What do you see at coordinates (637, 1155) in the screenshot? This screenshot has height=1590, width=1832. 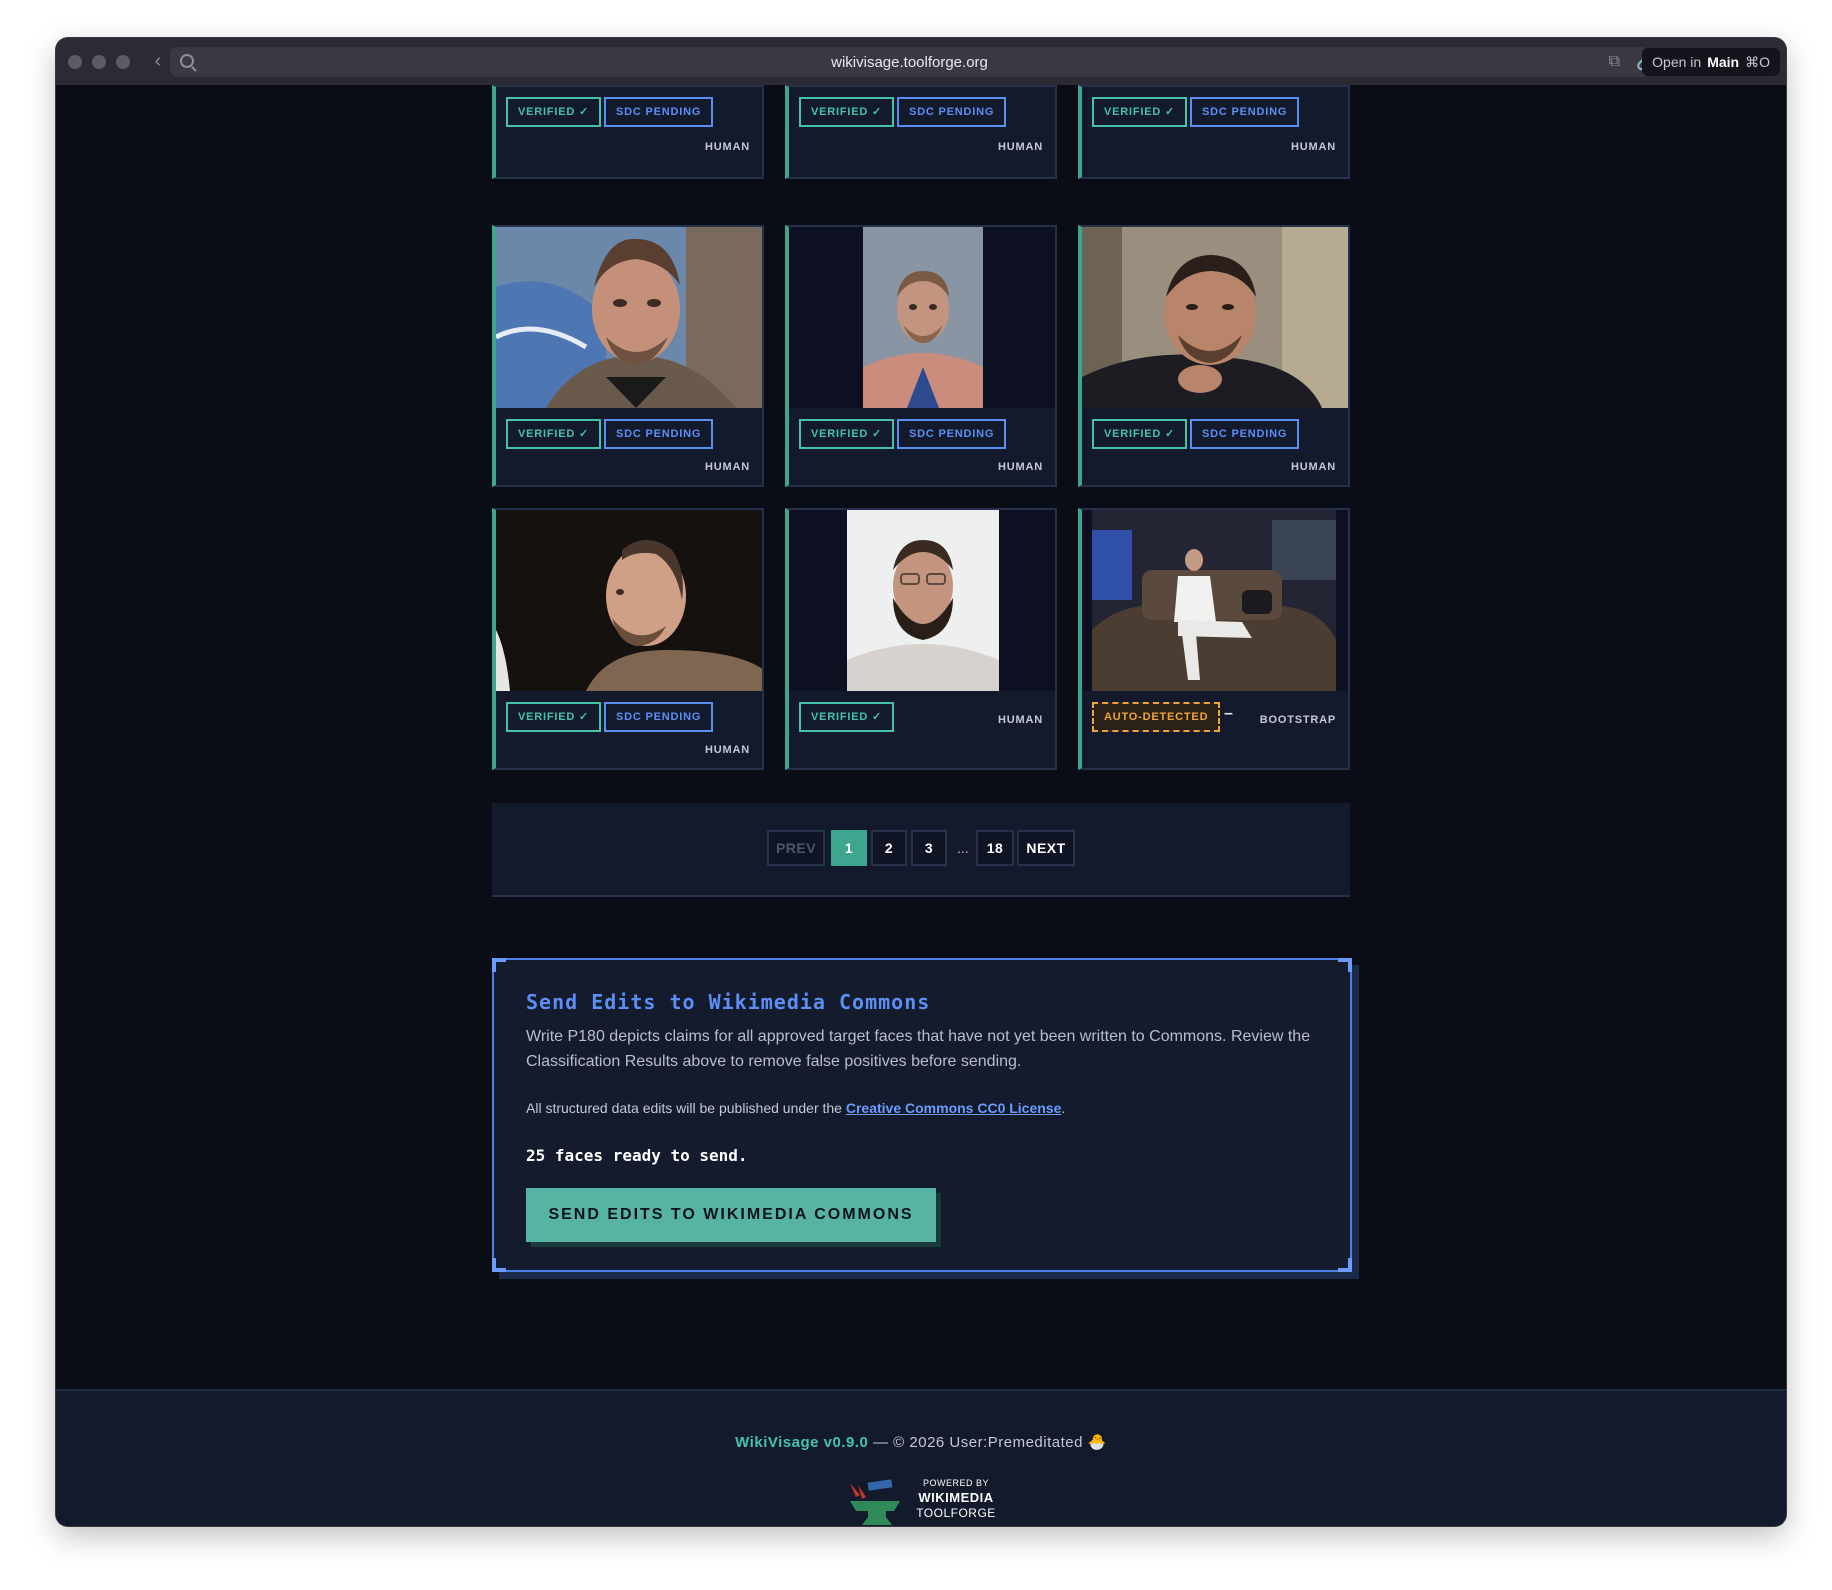 I see `ready-count-text: 25 faces ready to send.` at bounding box center [637, 1155].